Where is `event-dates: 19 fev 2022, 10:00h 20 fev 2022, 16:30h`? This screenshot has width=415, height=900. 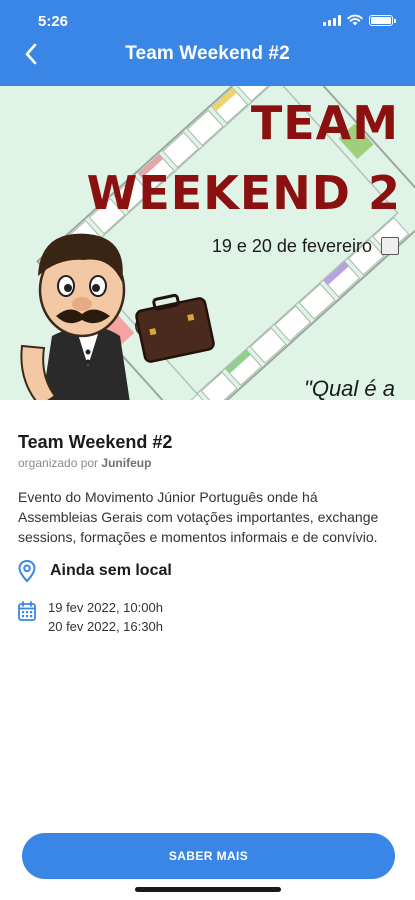
event-dates: 19 fev 2022, 10:00h 20 fev 2022, 16:30h is located at coordinates (90, 617).